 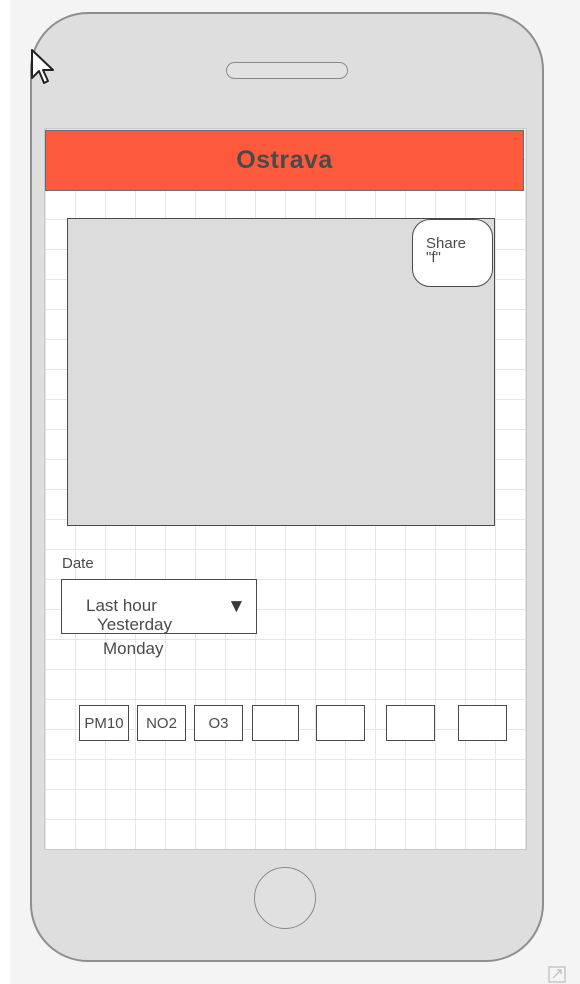 What do you see at coordinates (121, 606) in the screenshot?
I see `date-option-last-hour: Last hour` at bounding box center [121, 606].